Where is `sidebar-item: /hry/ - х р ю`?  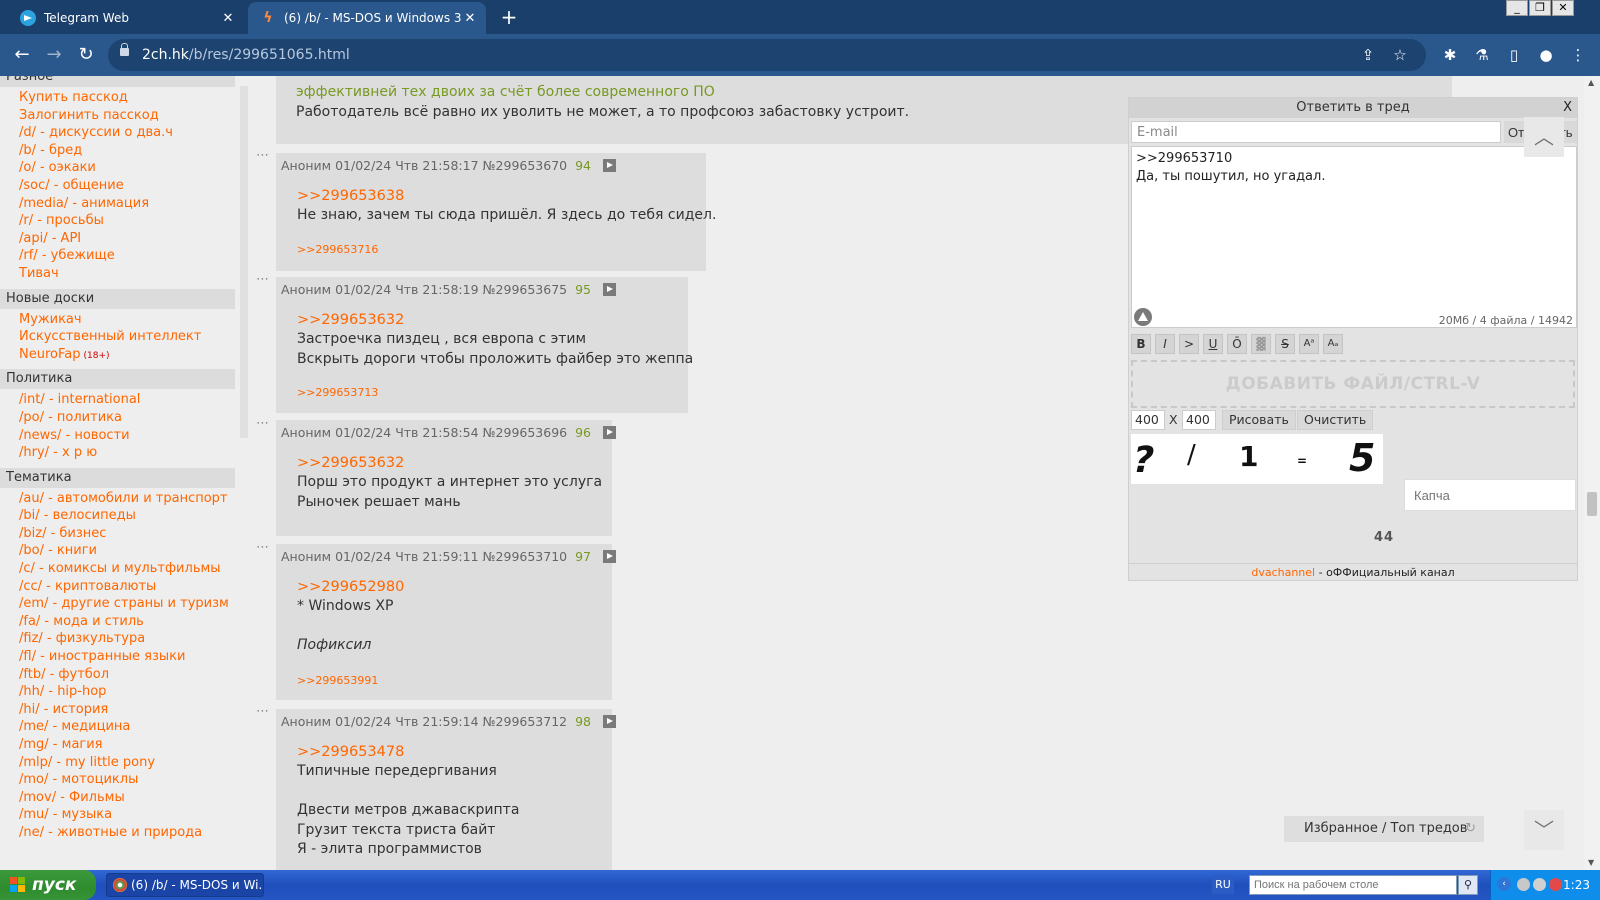 sidebar-item: /hry/ - х р ю is located at coordinates (118, 453).